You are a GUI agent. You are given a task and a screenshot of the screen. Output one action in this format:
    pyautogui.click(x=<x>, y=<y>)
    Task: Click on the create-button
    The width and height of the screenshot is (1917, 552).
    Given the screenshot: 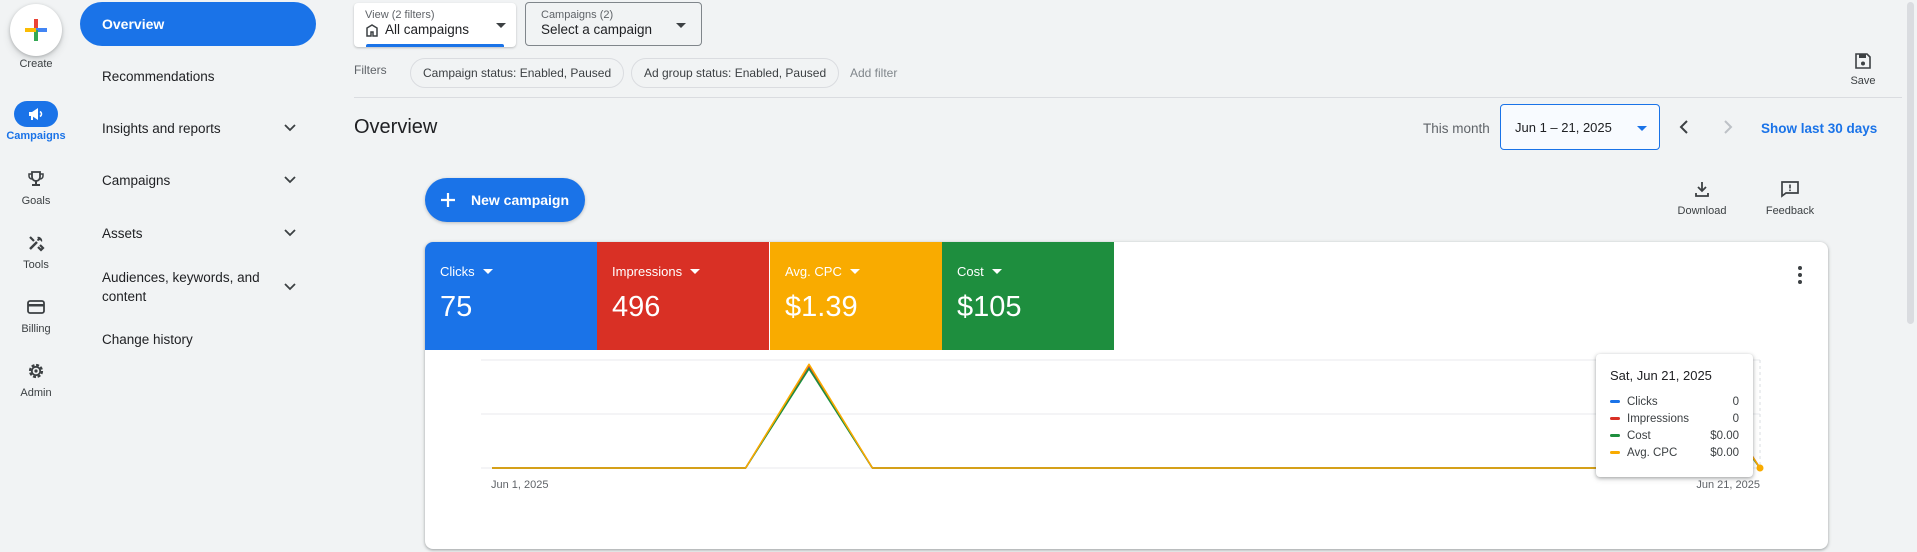 What is the action you would take?
    pyautogui.click(x=36, y=30)
    